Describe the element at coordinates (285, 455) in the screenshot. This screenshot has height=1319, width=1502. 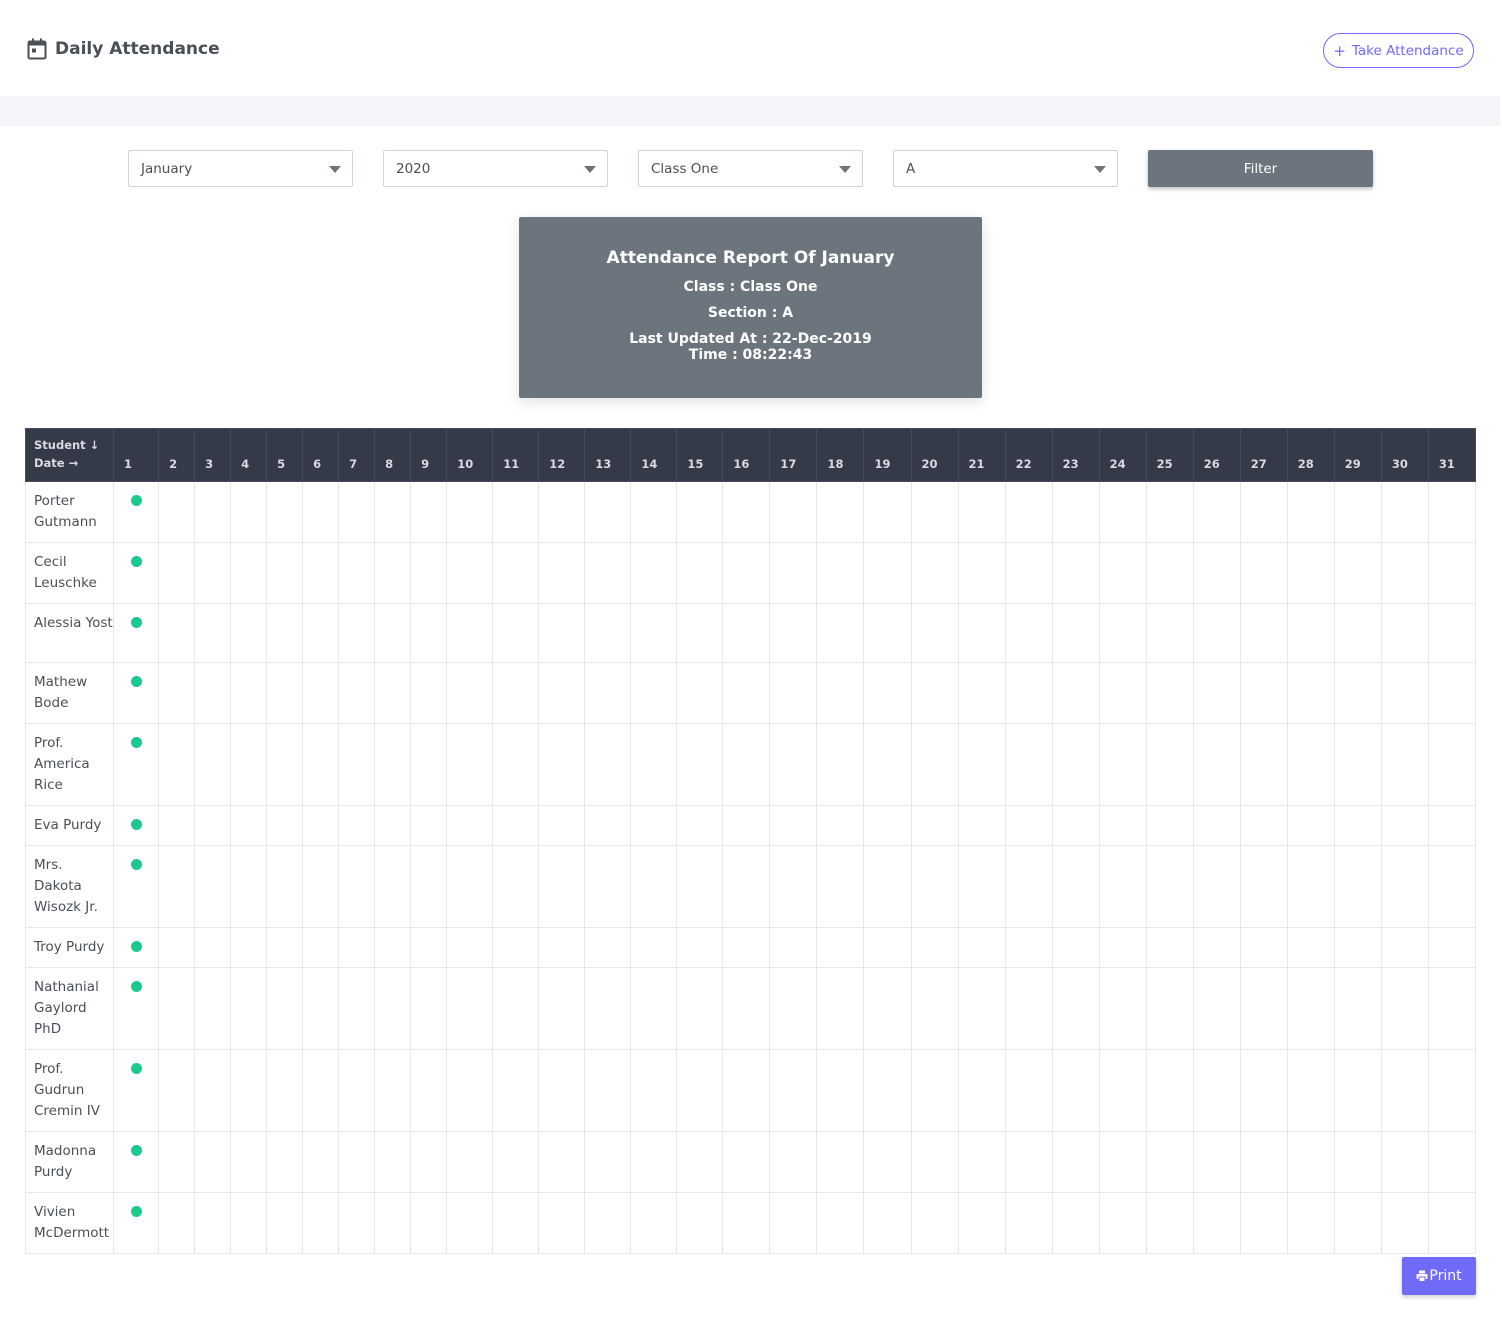
I see `day-header-5: 5` at that location.